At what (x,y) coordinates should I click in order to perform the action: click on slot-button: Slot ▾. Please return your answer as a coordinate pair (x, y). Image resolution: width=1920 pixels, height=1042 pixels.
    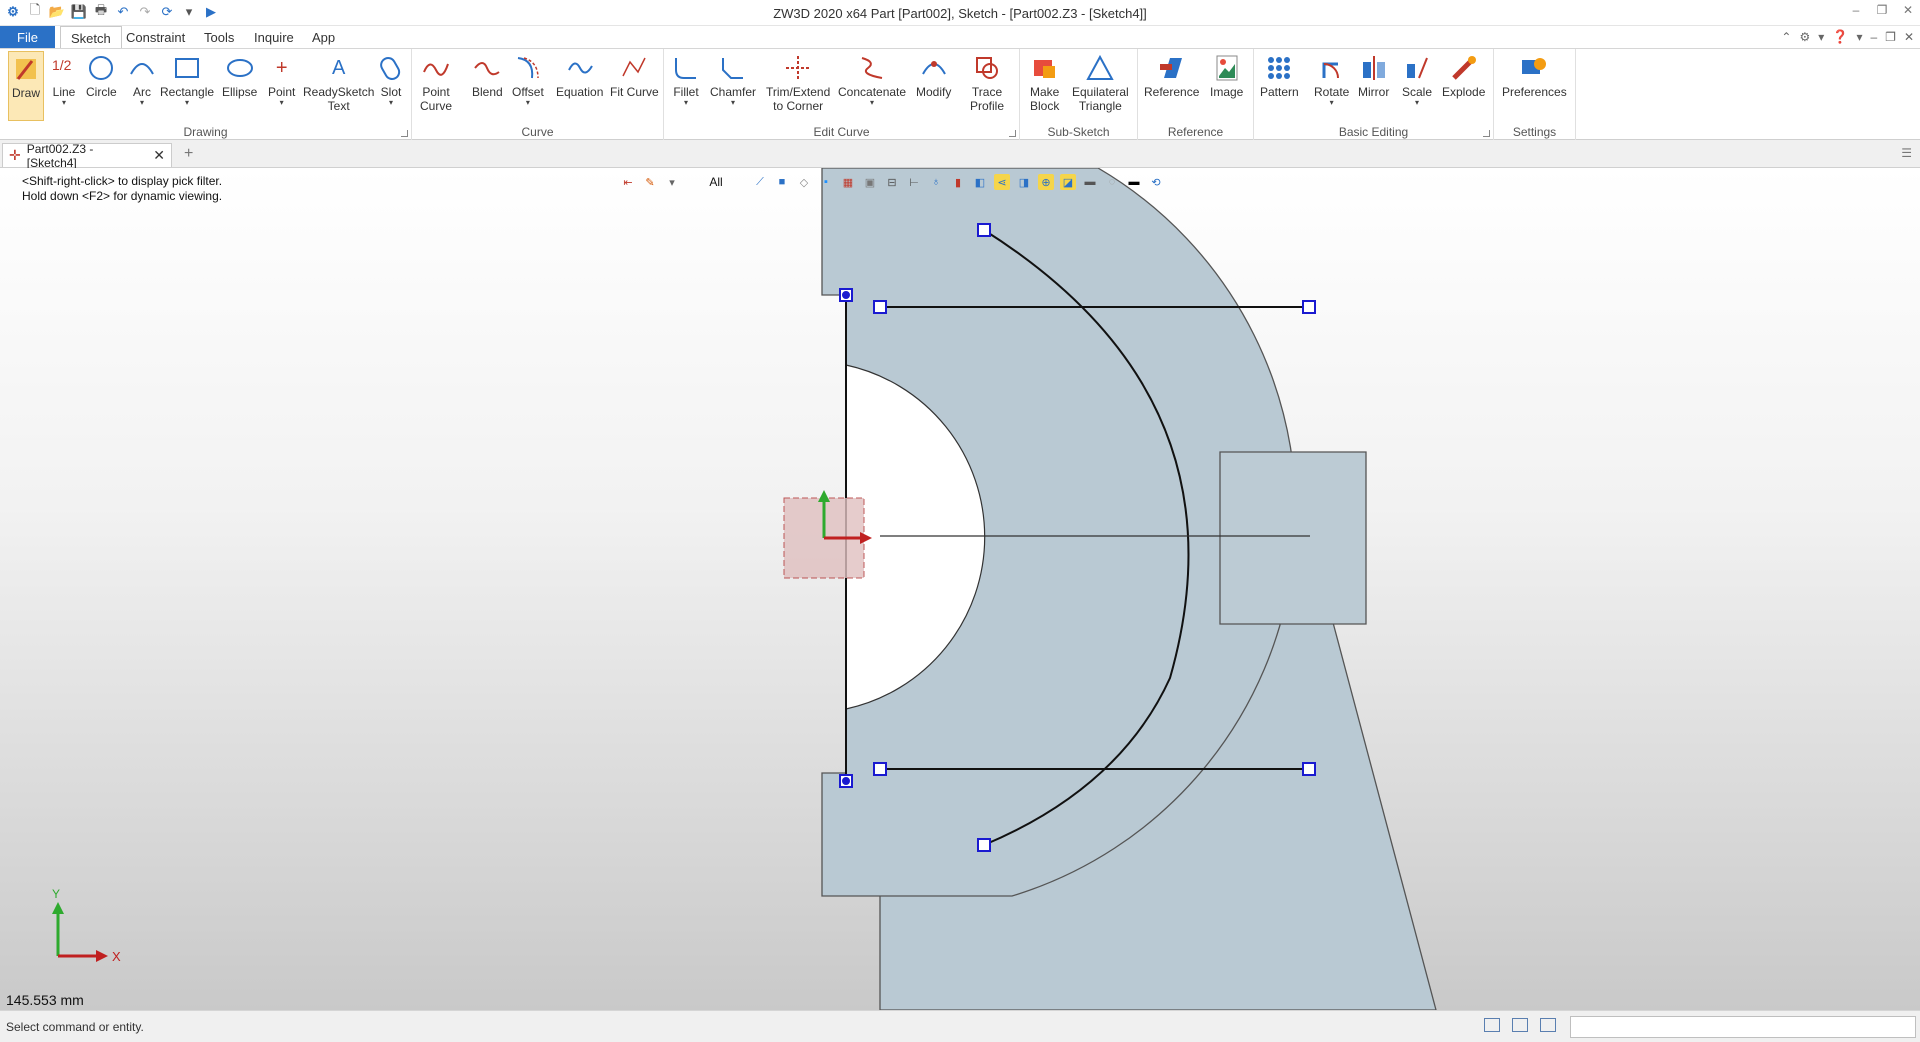
    Looking at the image, I should click on (391, 79).